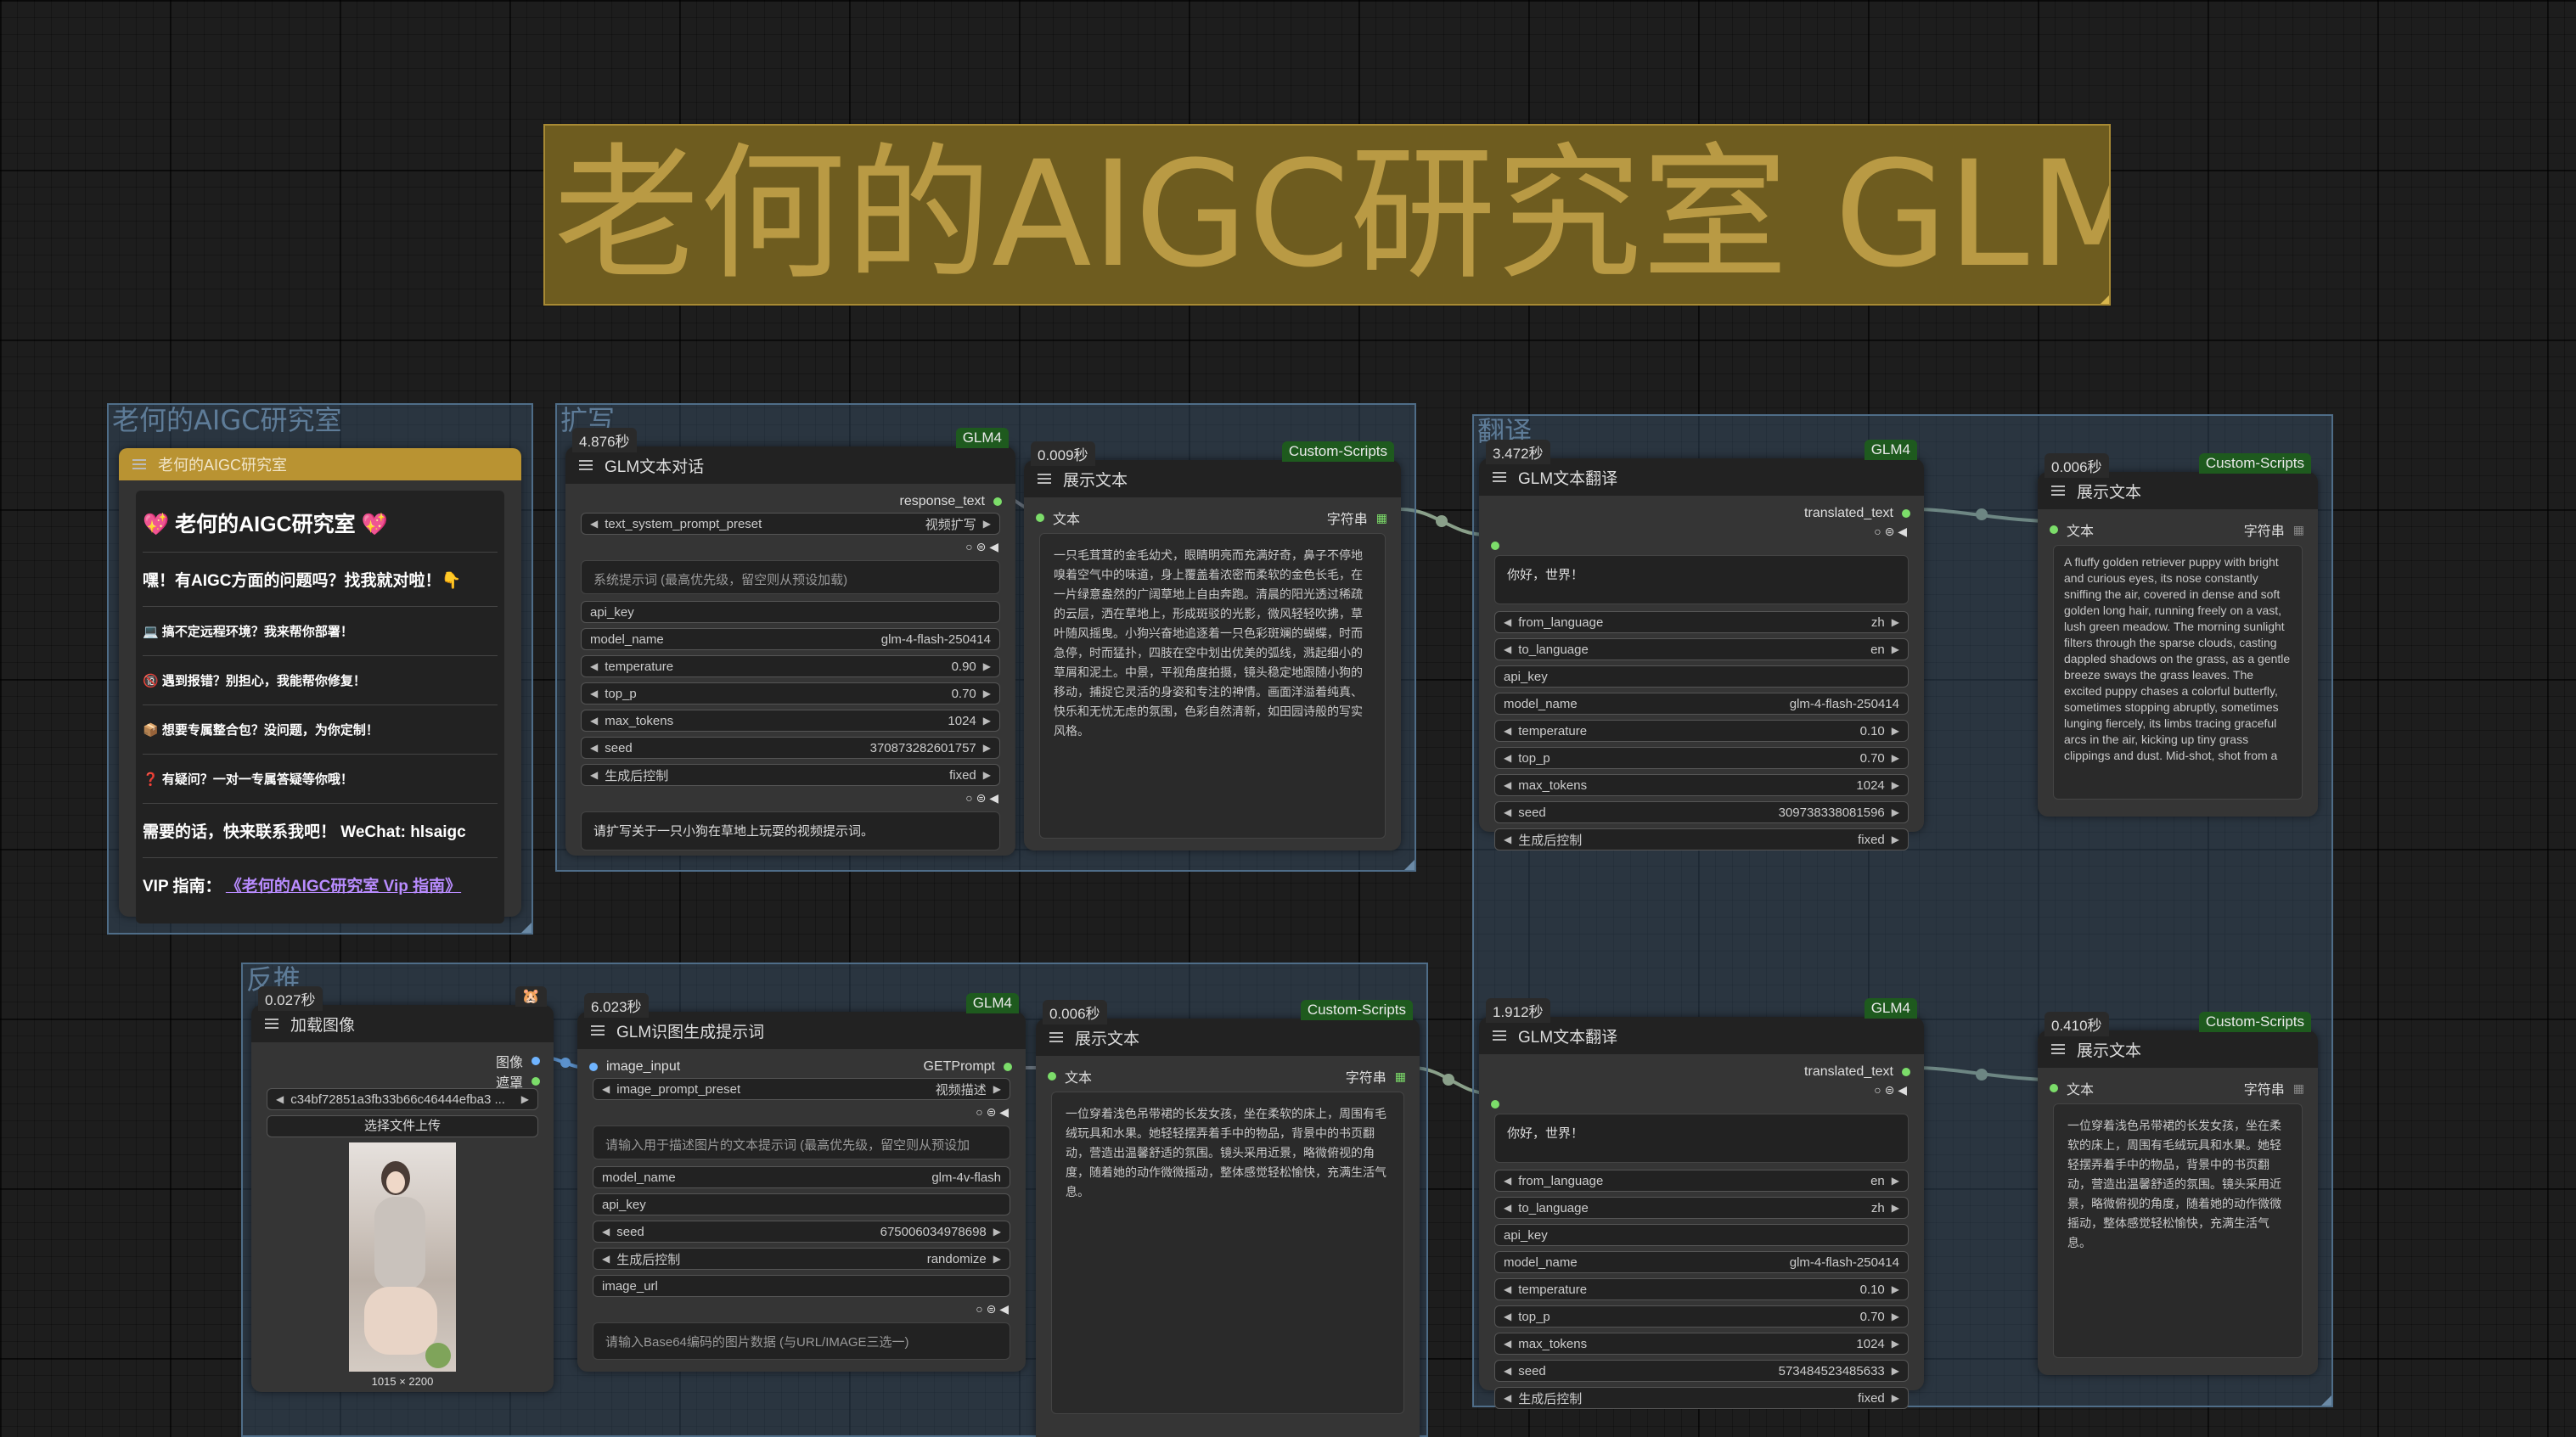  Describe the element at coordinates (1701, 1107) in the screenshot. I see `trans2-input-slot` at that location.